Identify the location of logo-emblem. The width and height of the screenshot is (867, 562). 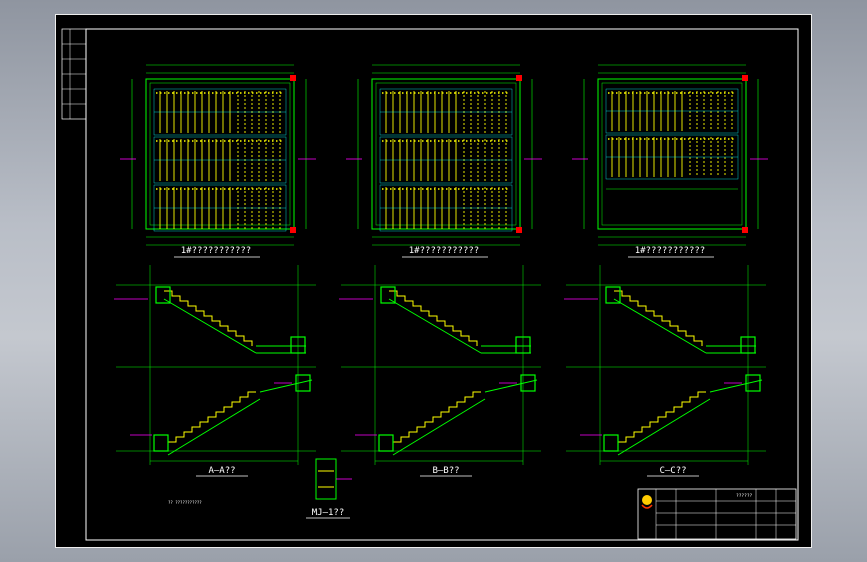
(647, 500).